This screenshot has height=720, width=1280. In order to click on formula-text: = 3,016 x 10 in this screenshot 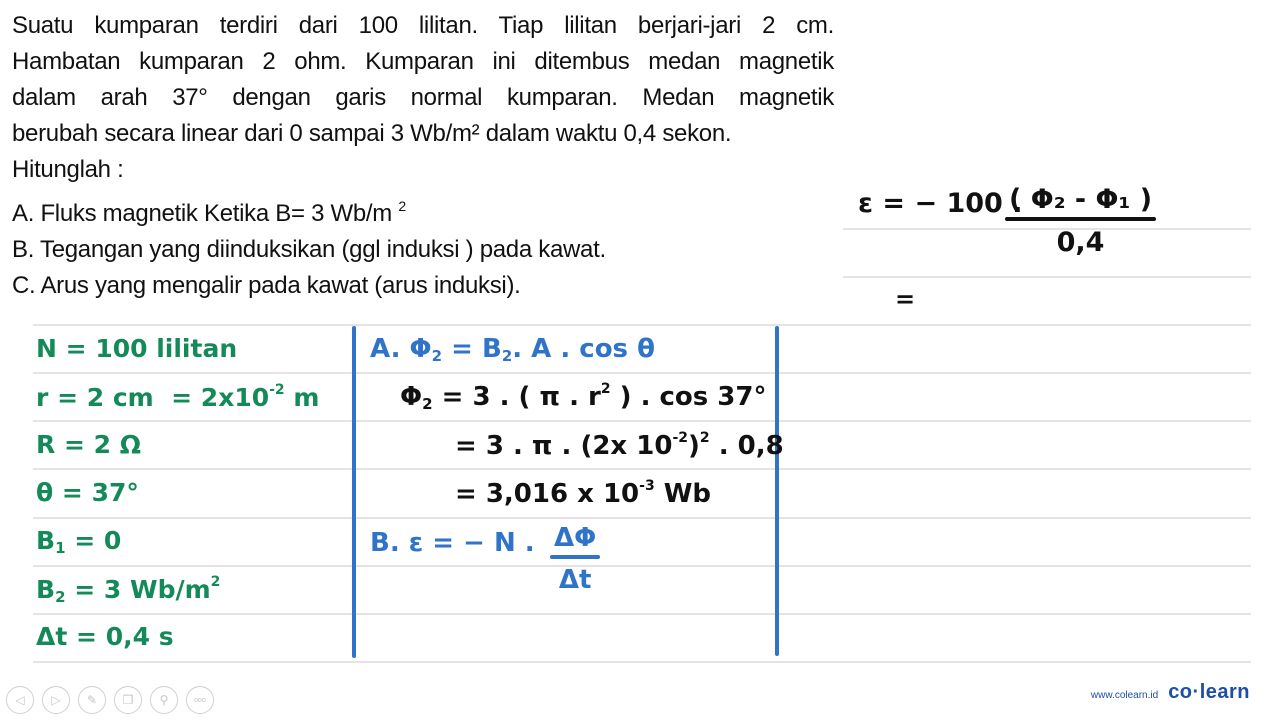, I will do `click(547, 494)`.